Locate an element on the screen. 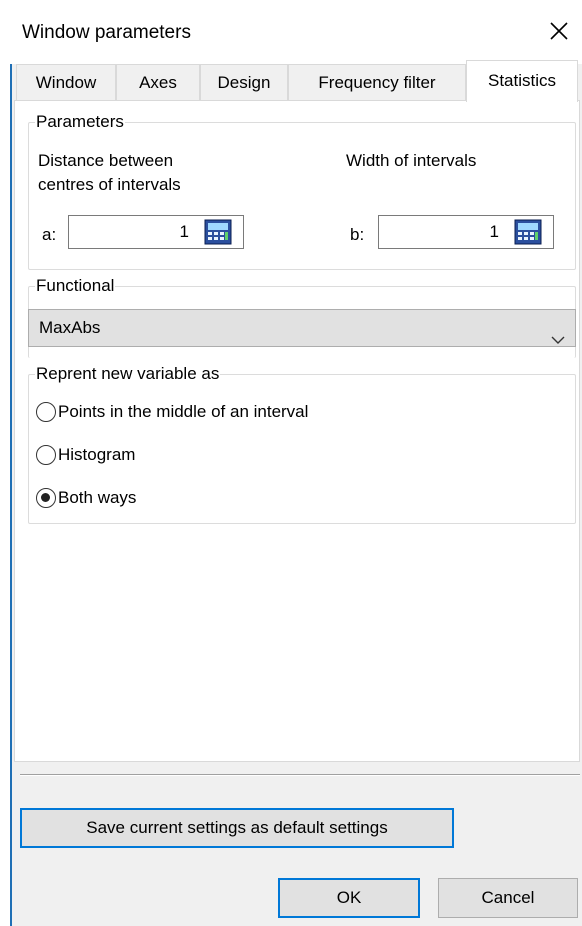  tab-statistics: Statistics is located at coordinates (522, 81).